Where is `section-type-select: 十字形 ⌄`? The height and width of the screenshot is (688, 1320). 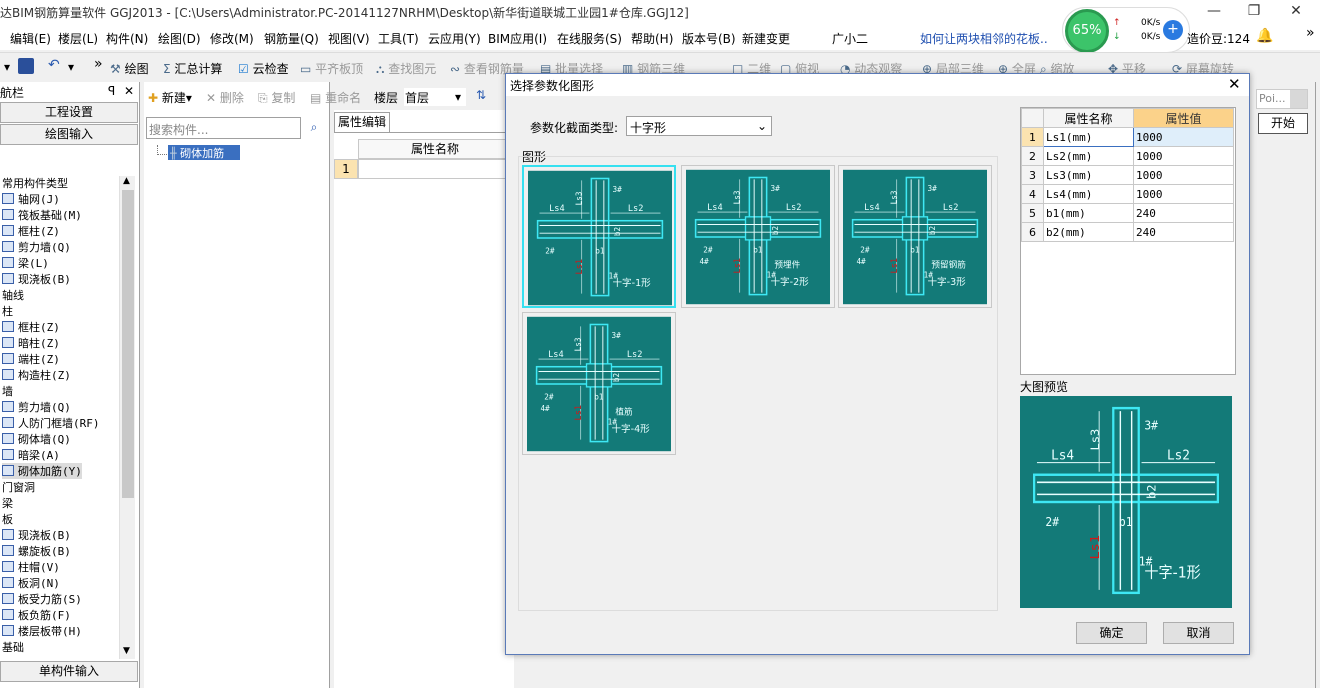
section-type-select: 十字形 ⌄ is located at coordinates (699, 126).